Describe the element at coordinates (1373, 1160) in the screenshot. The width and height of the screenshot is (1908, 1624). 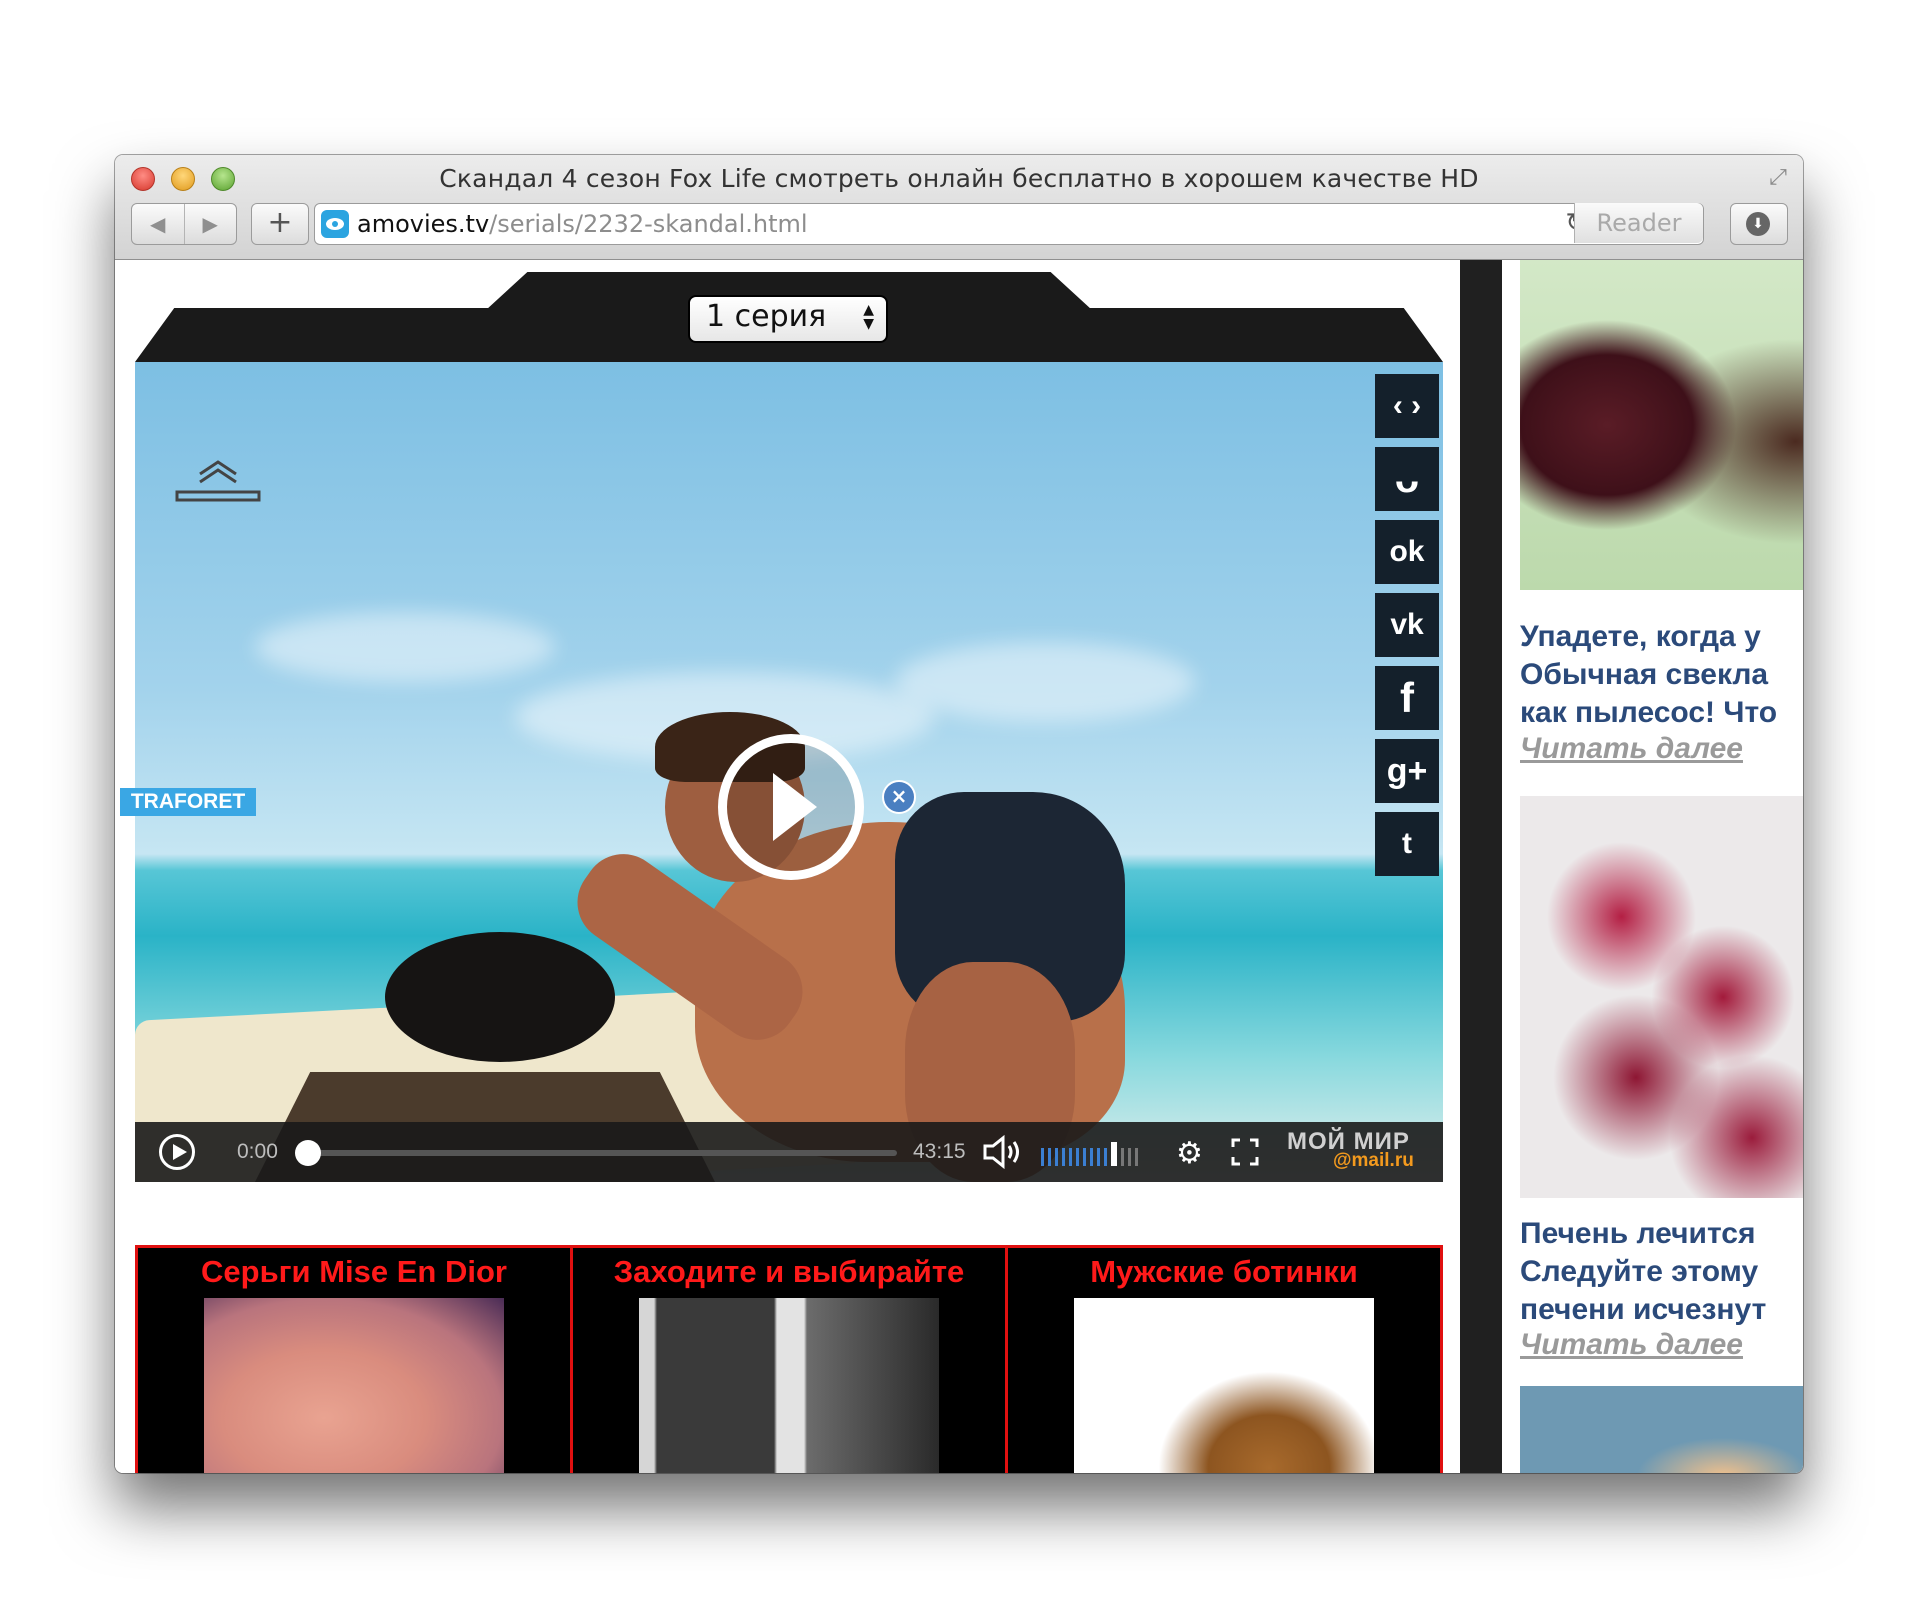
I see `brand-line2: @mail.ru` at that location.